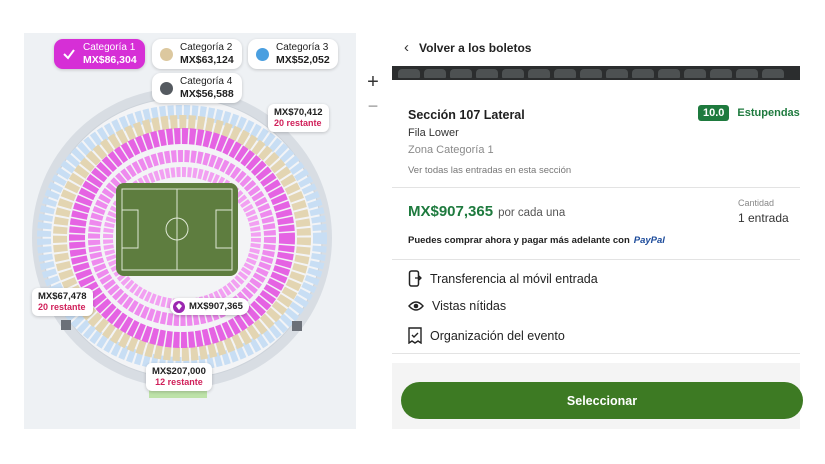 Image resolution: width=825 pixels, height=464 pixels. I want to click on tag-remaining: 12 restante, so click(179, 382).